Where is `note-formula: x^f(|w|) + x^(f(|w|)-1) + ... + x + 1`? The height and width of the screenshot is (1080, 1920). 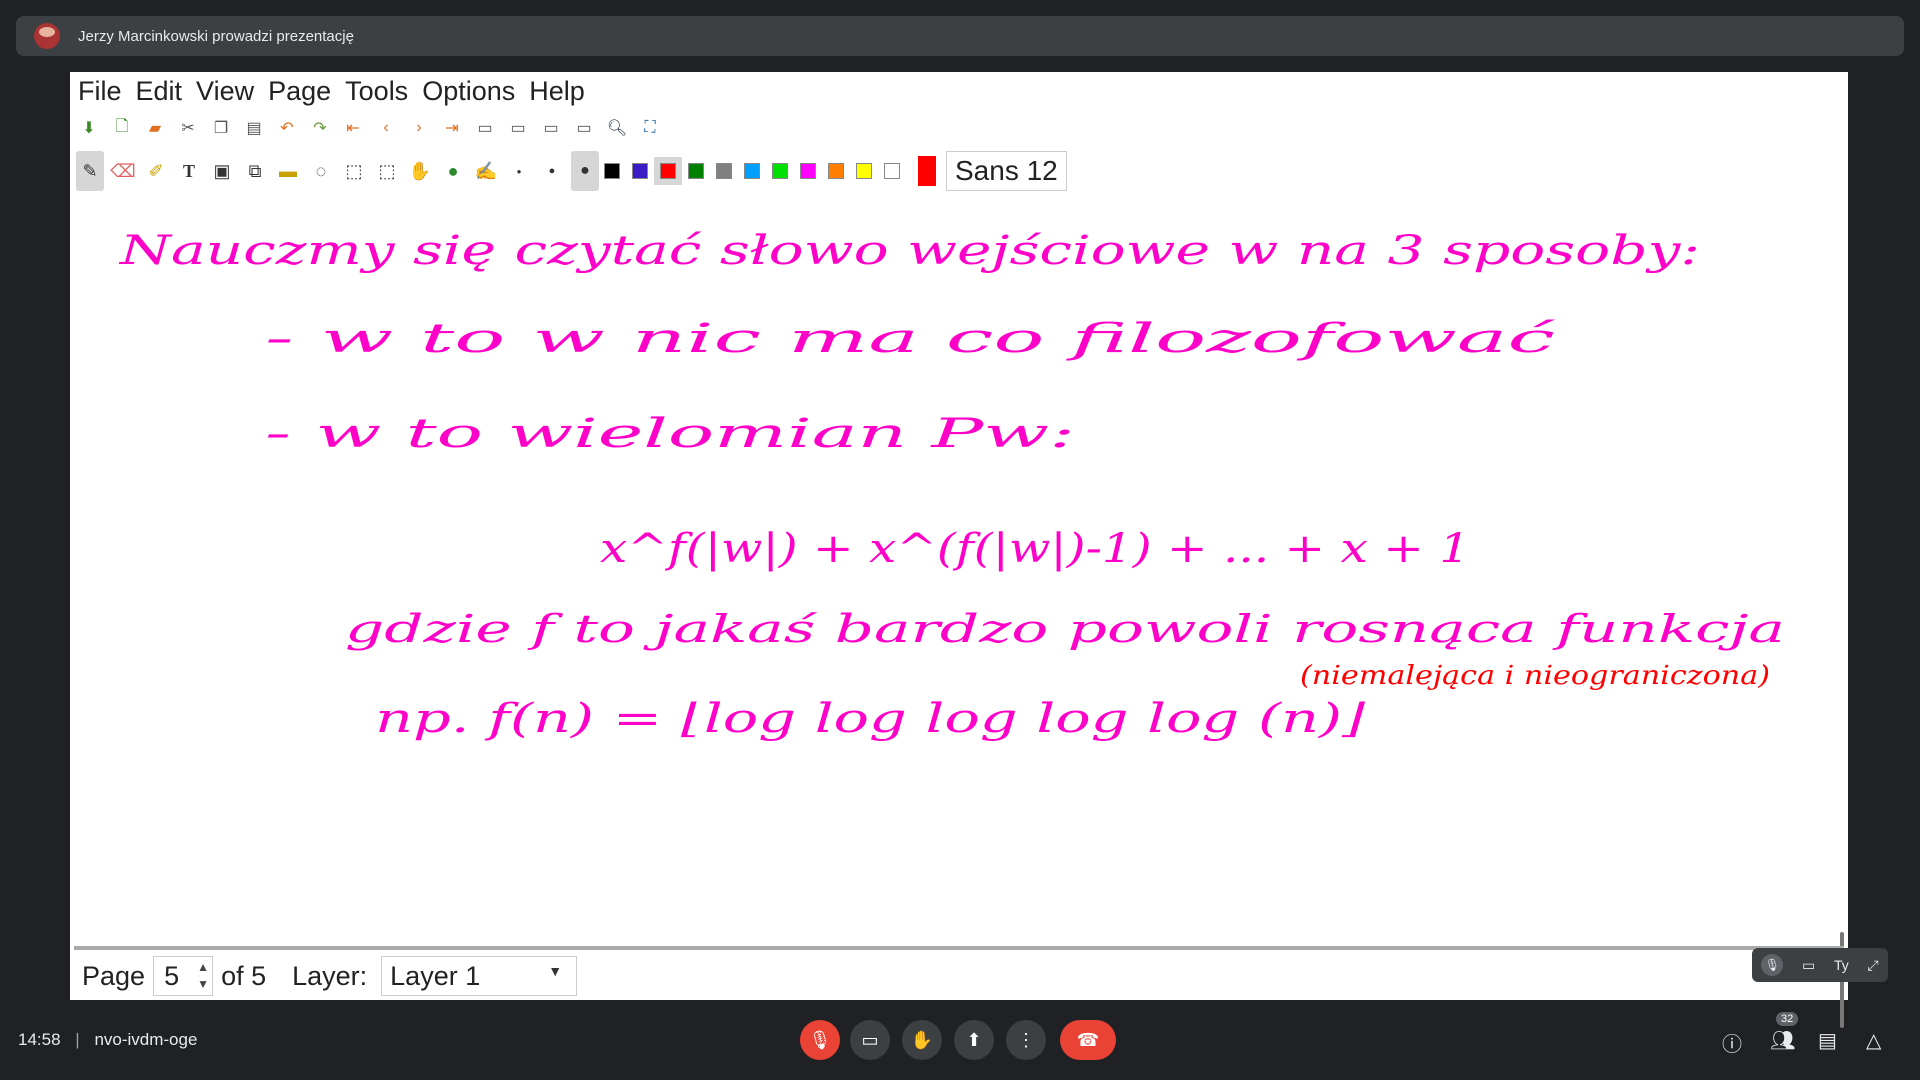
note-formula: x^f(|w|) + x^(f(|w|)-1) + ... + x + 1 is located at coordinates (1035, 549).